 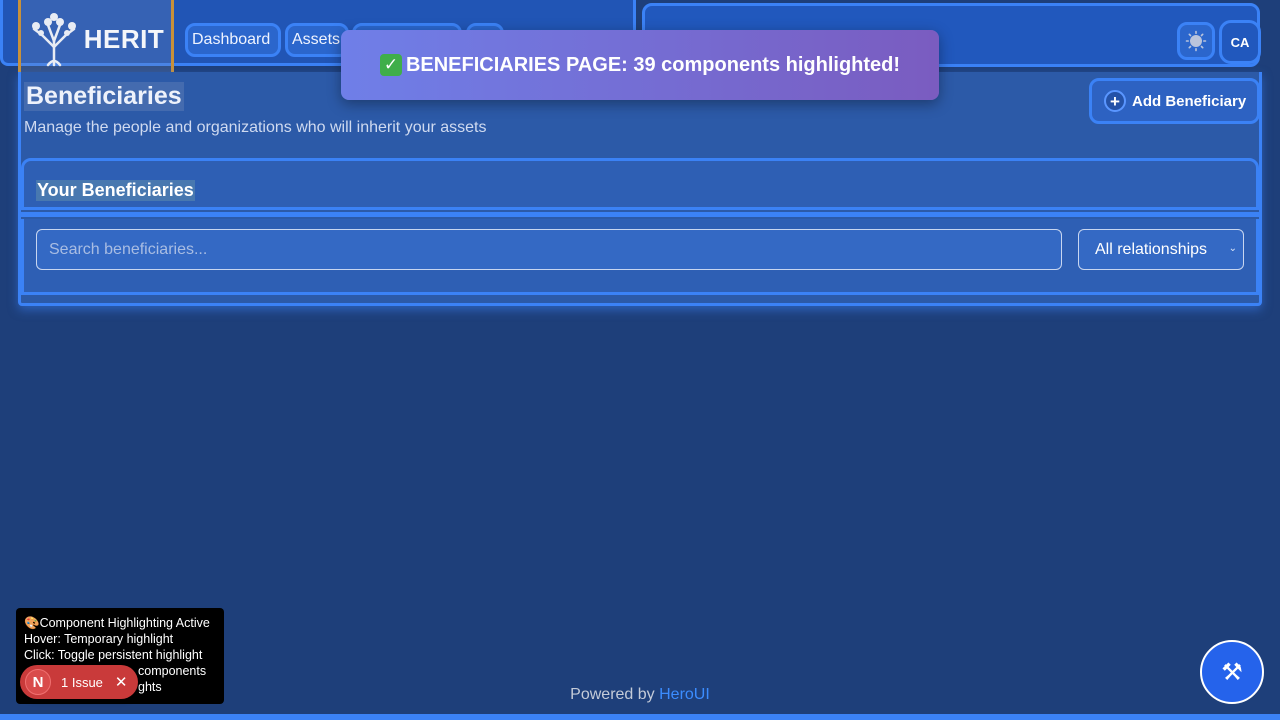 What do you see at coordinates (121, 682) in the screenshot?
I see `close-icon: ✕` at bounding box center [121, 682].